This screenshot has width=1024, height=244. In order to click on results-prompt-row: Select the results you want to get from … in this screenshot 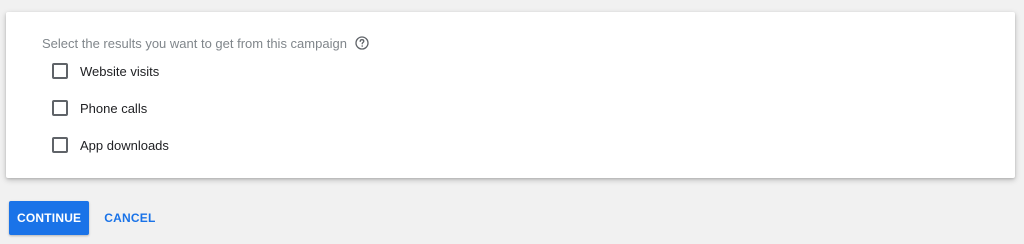, I will do `click(205, 43)`.